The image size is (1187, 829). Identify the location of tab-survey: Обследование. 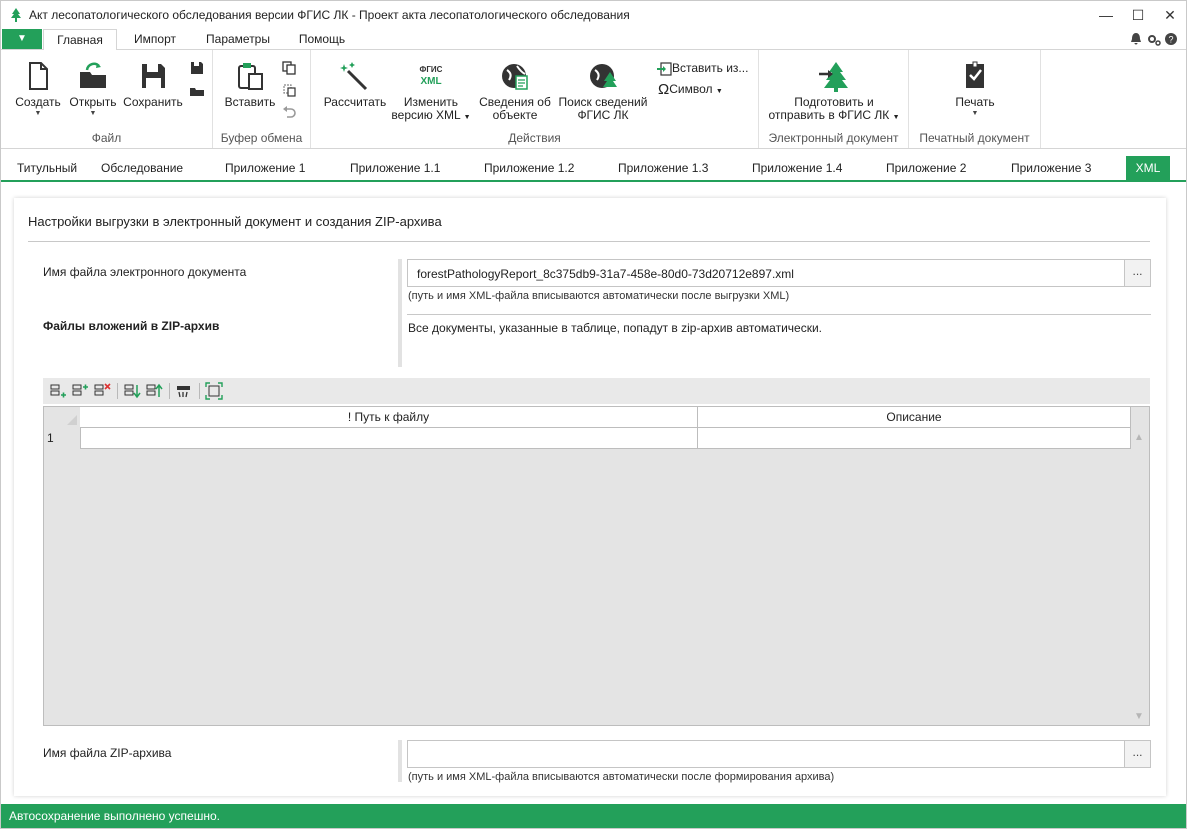
(142, 168).